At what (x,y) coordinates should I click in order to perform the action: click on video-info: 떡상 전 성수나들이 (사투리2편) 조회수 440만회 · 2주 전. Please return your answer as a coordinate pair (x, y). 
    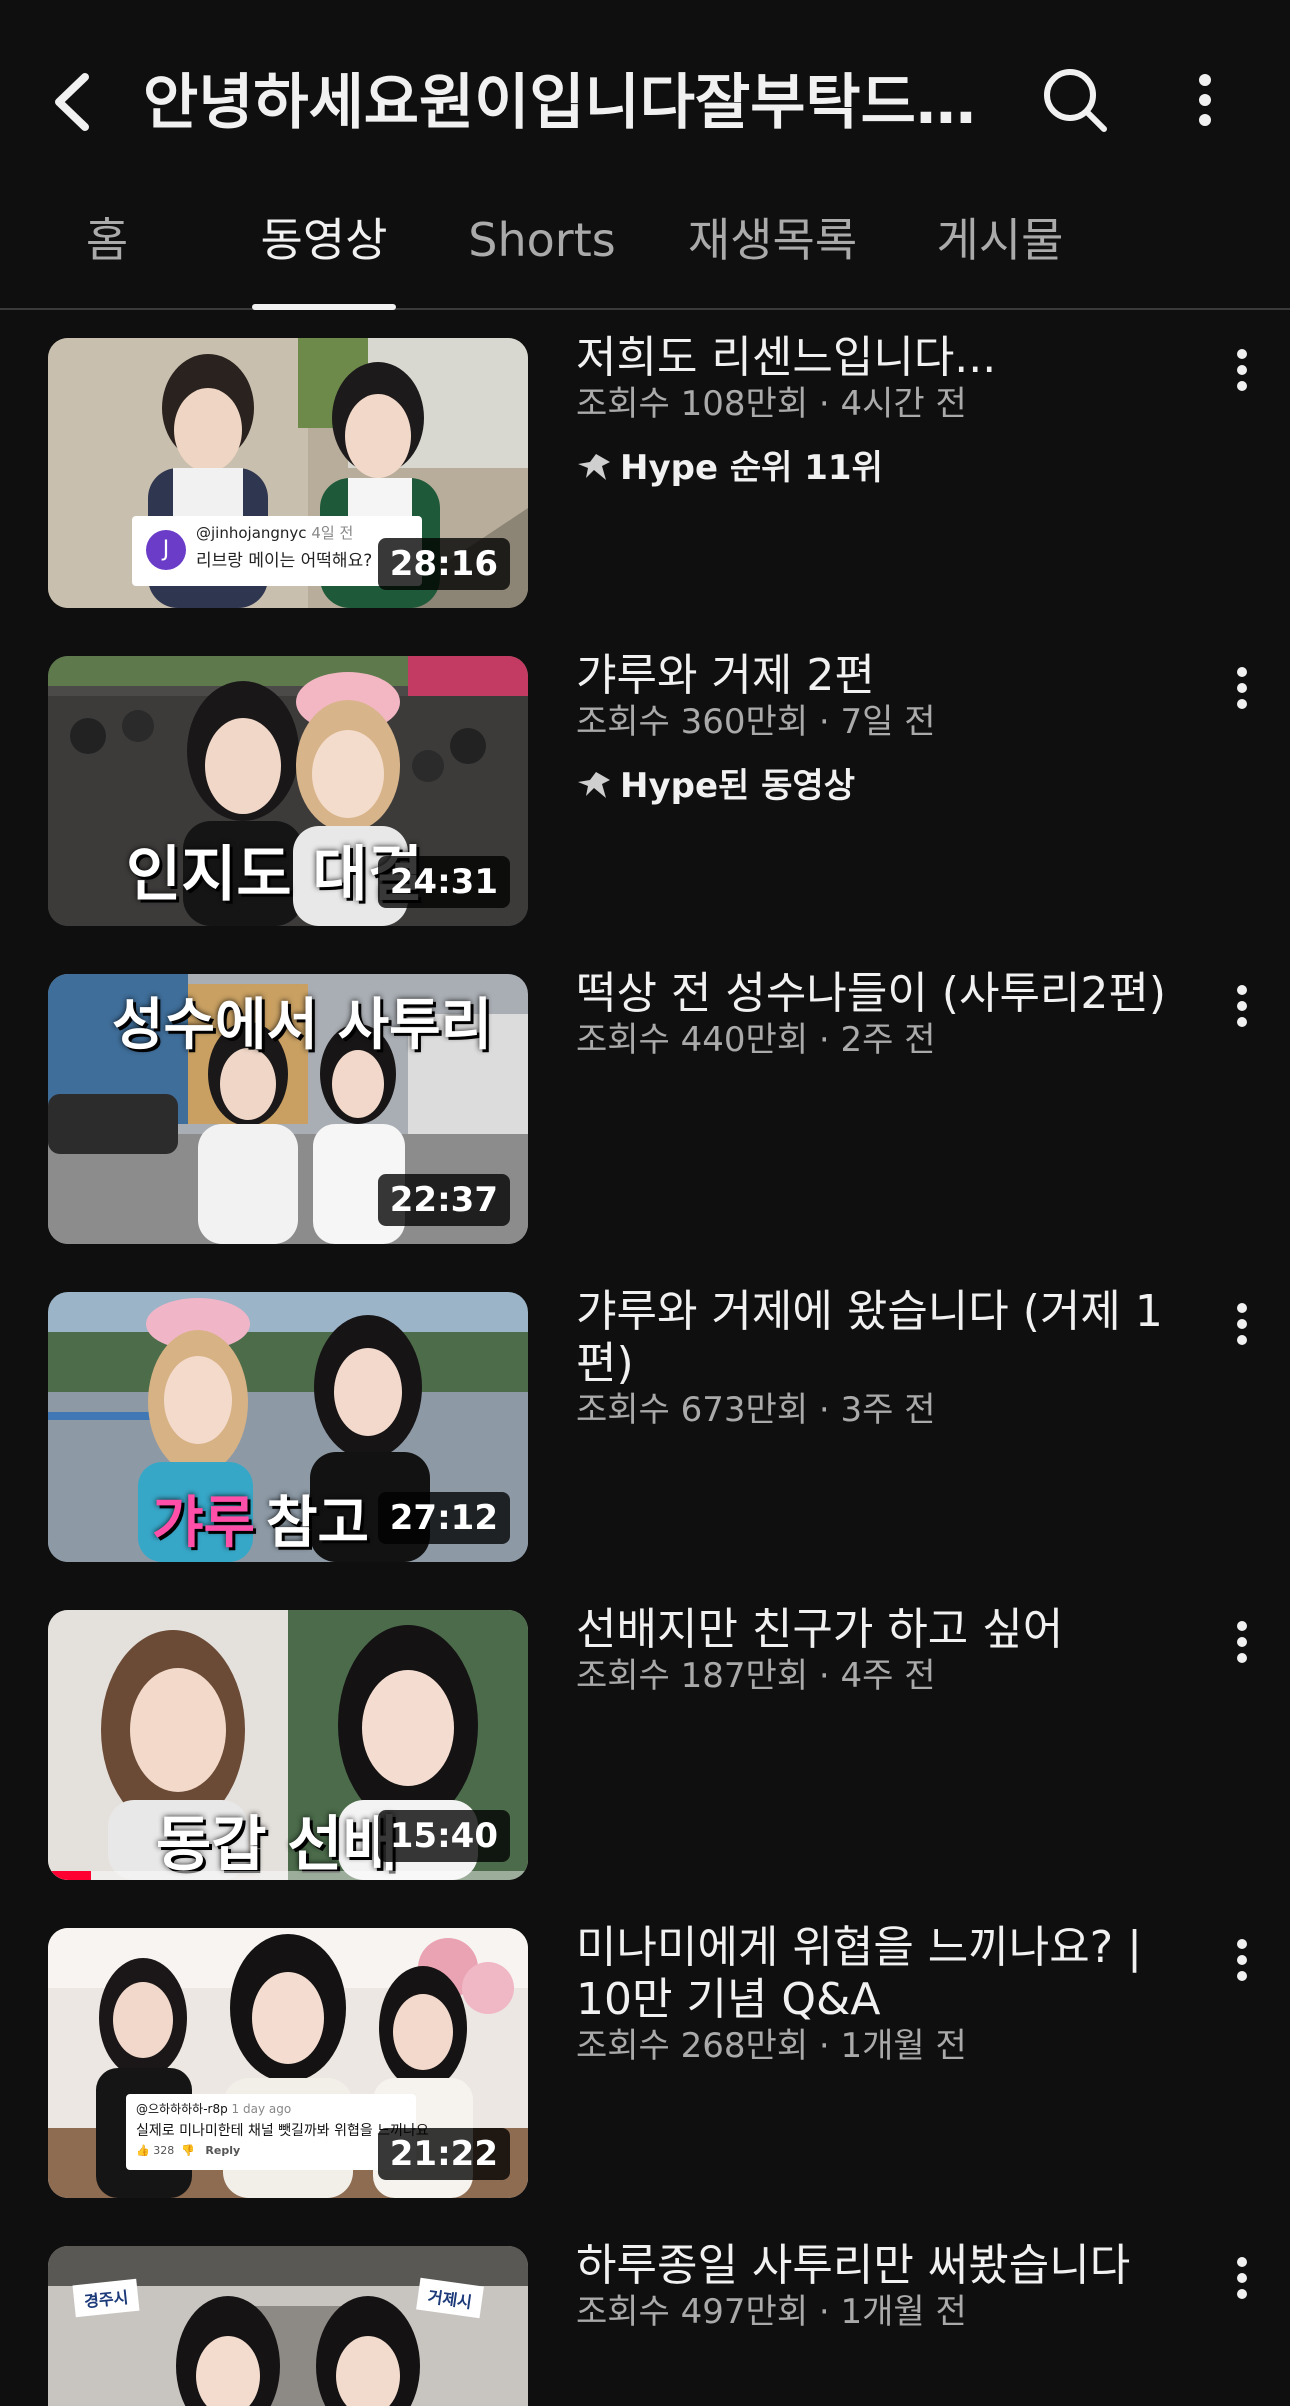
    Looking at the image, I should click on (881, 1015).